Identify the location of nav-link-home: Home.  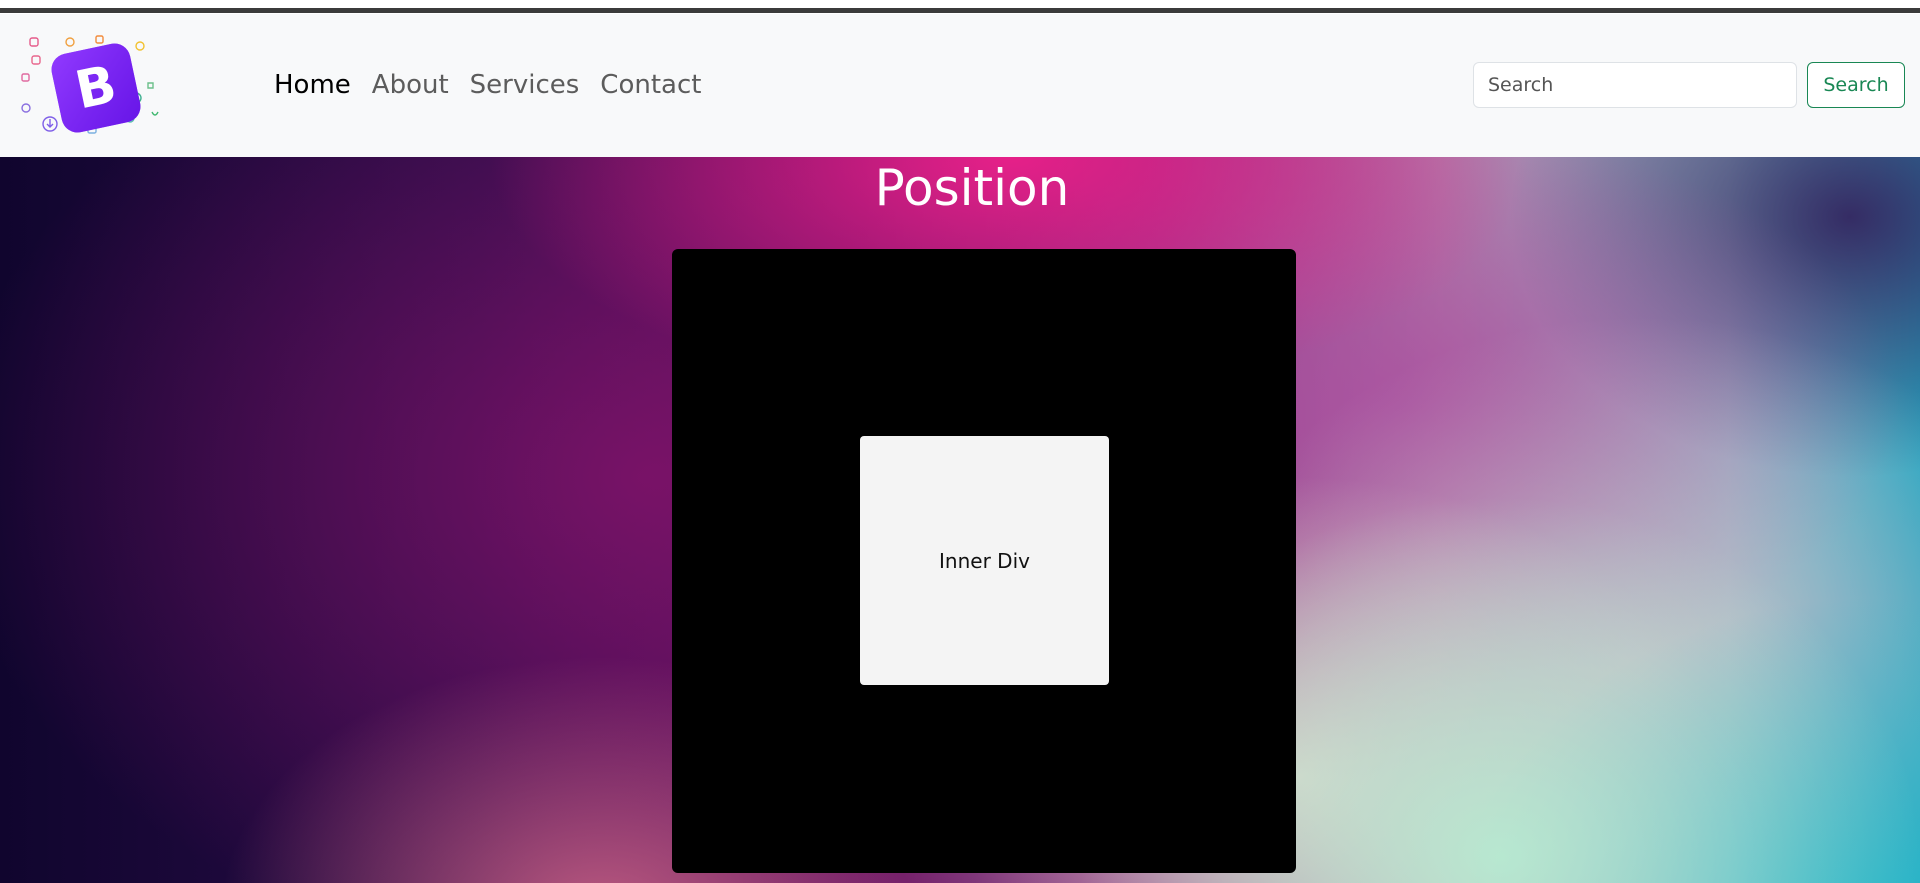
(312, 85).